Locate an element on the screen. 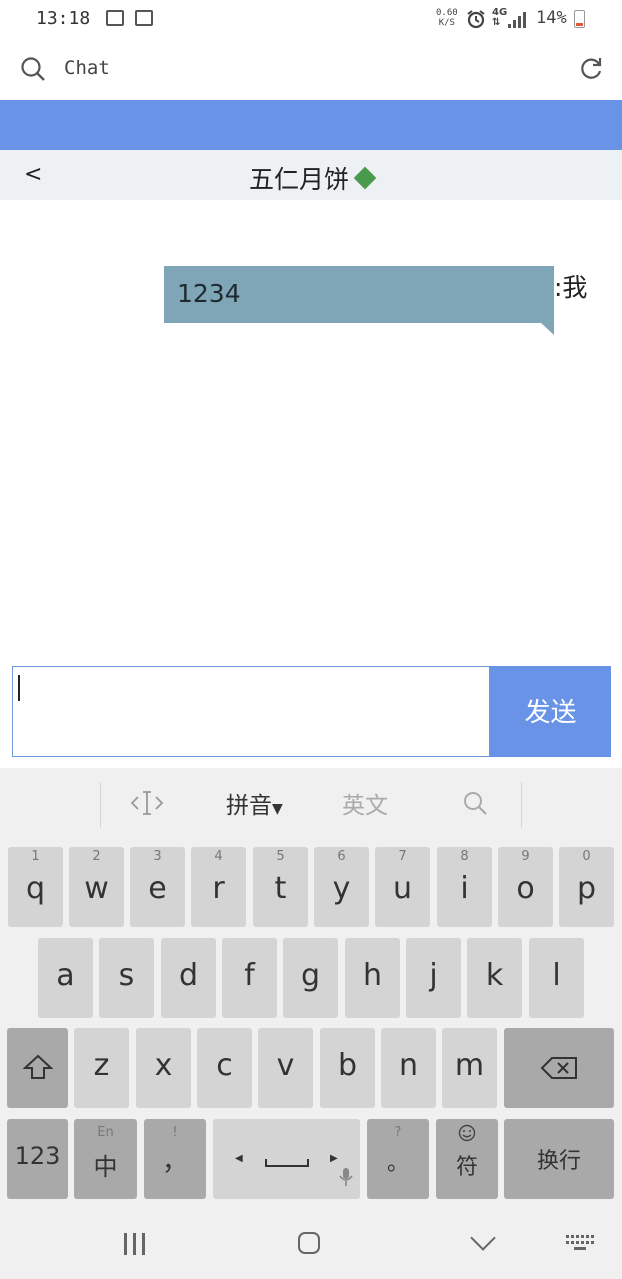  shift-icon is located at coordinates (38, 1066).